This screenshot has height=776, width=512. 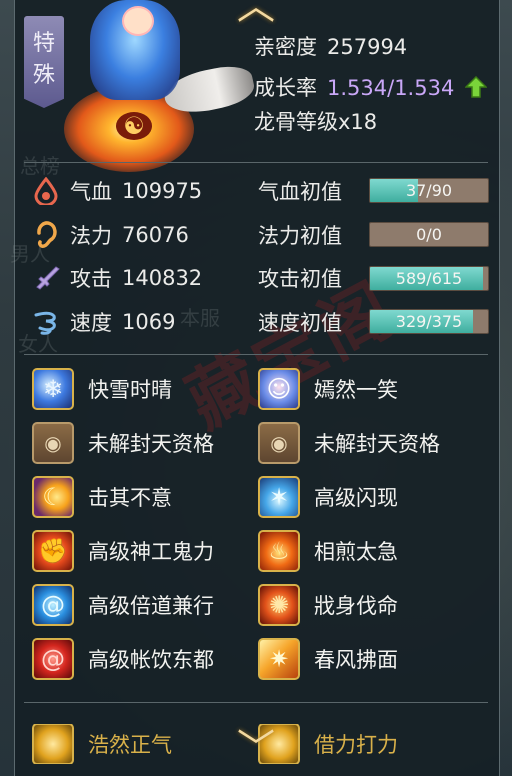 I want to click on sword-icon, so click(x=46, y=278).